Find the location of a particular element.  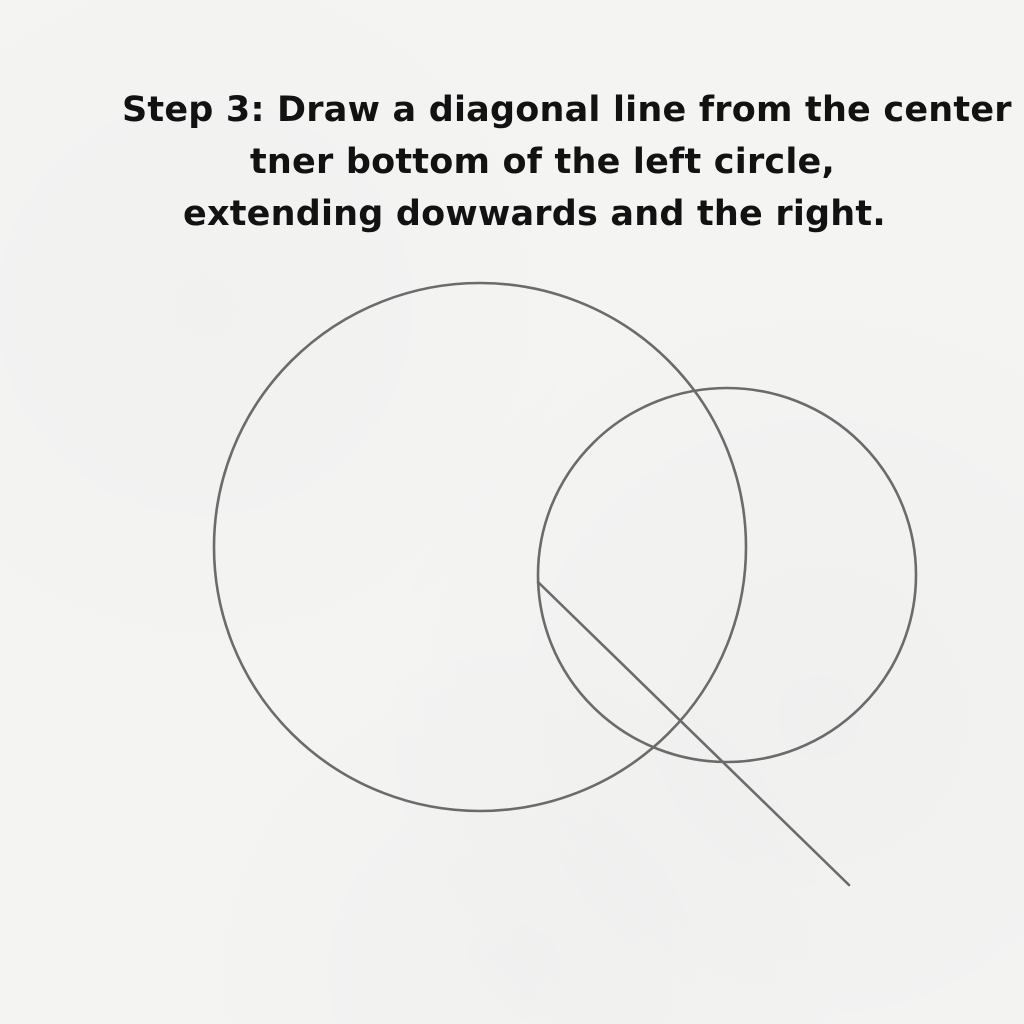

diagonal-line is located at coordinates (693, 733).